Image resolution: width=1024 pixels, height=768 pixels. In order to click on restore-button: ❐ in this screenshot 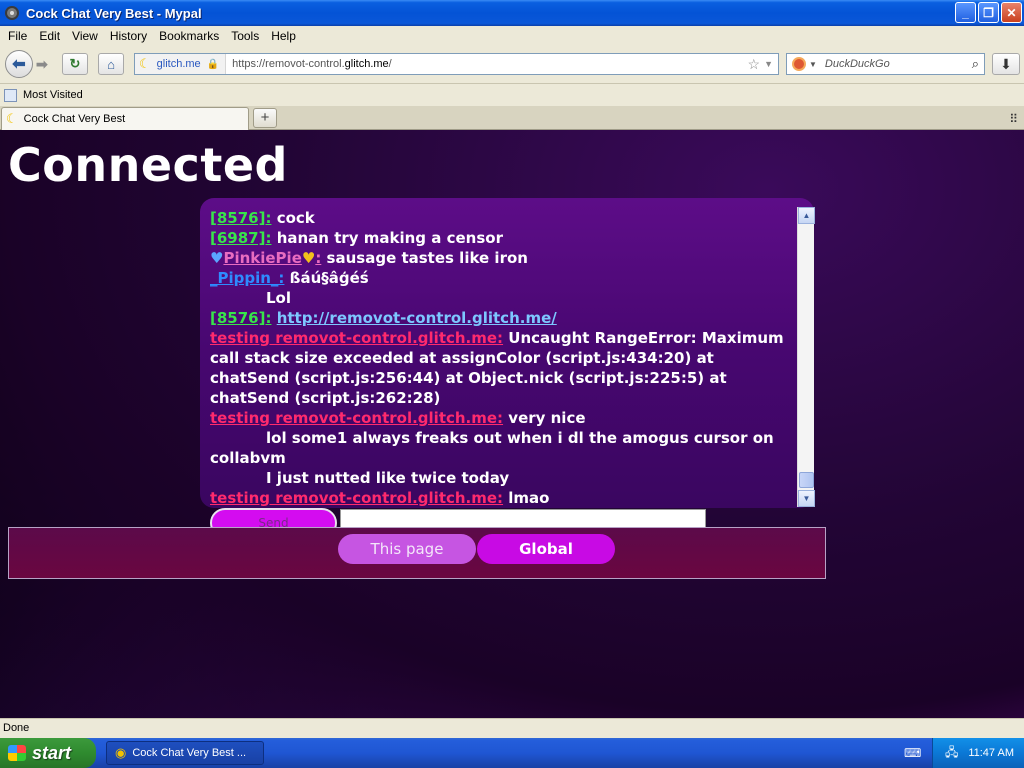, I will do `click(988, 12)`.